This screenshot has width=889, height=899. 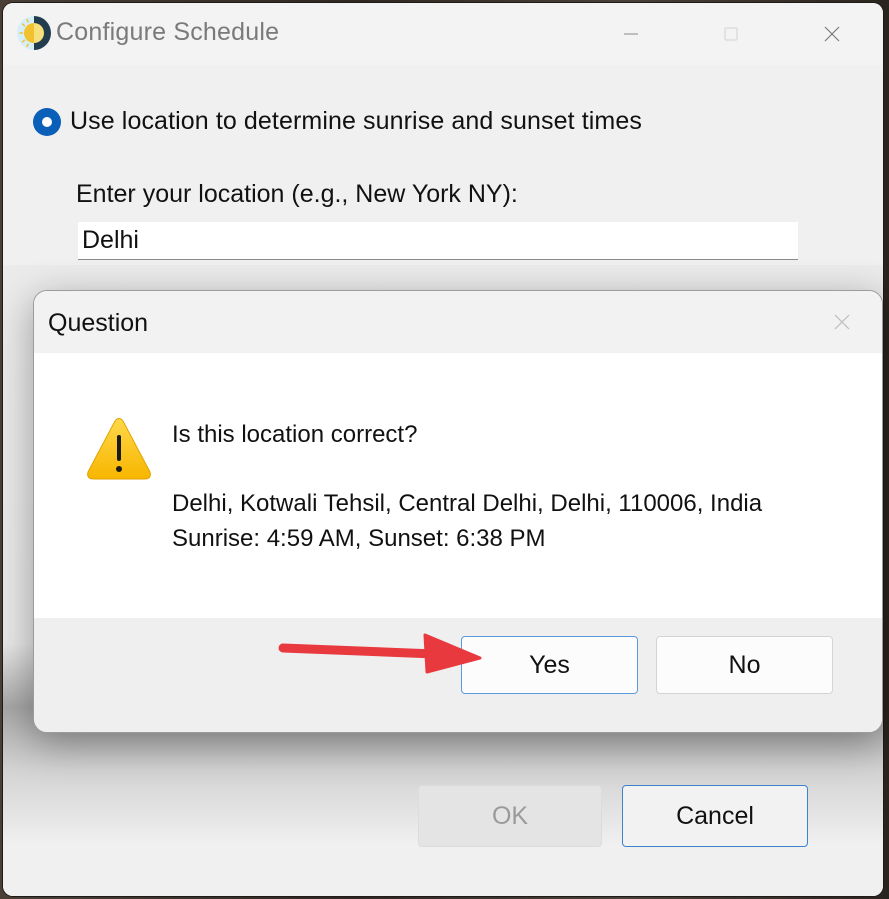 I want to click on dialog-close-button, so click(x=842, y=322).